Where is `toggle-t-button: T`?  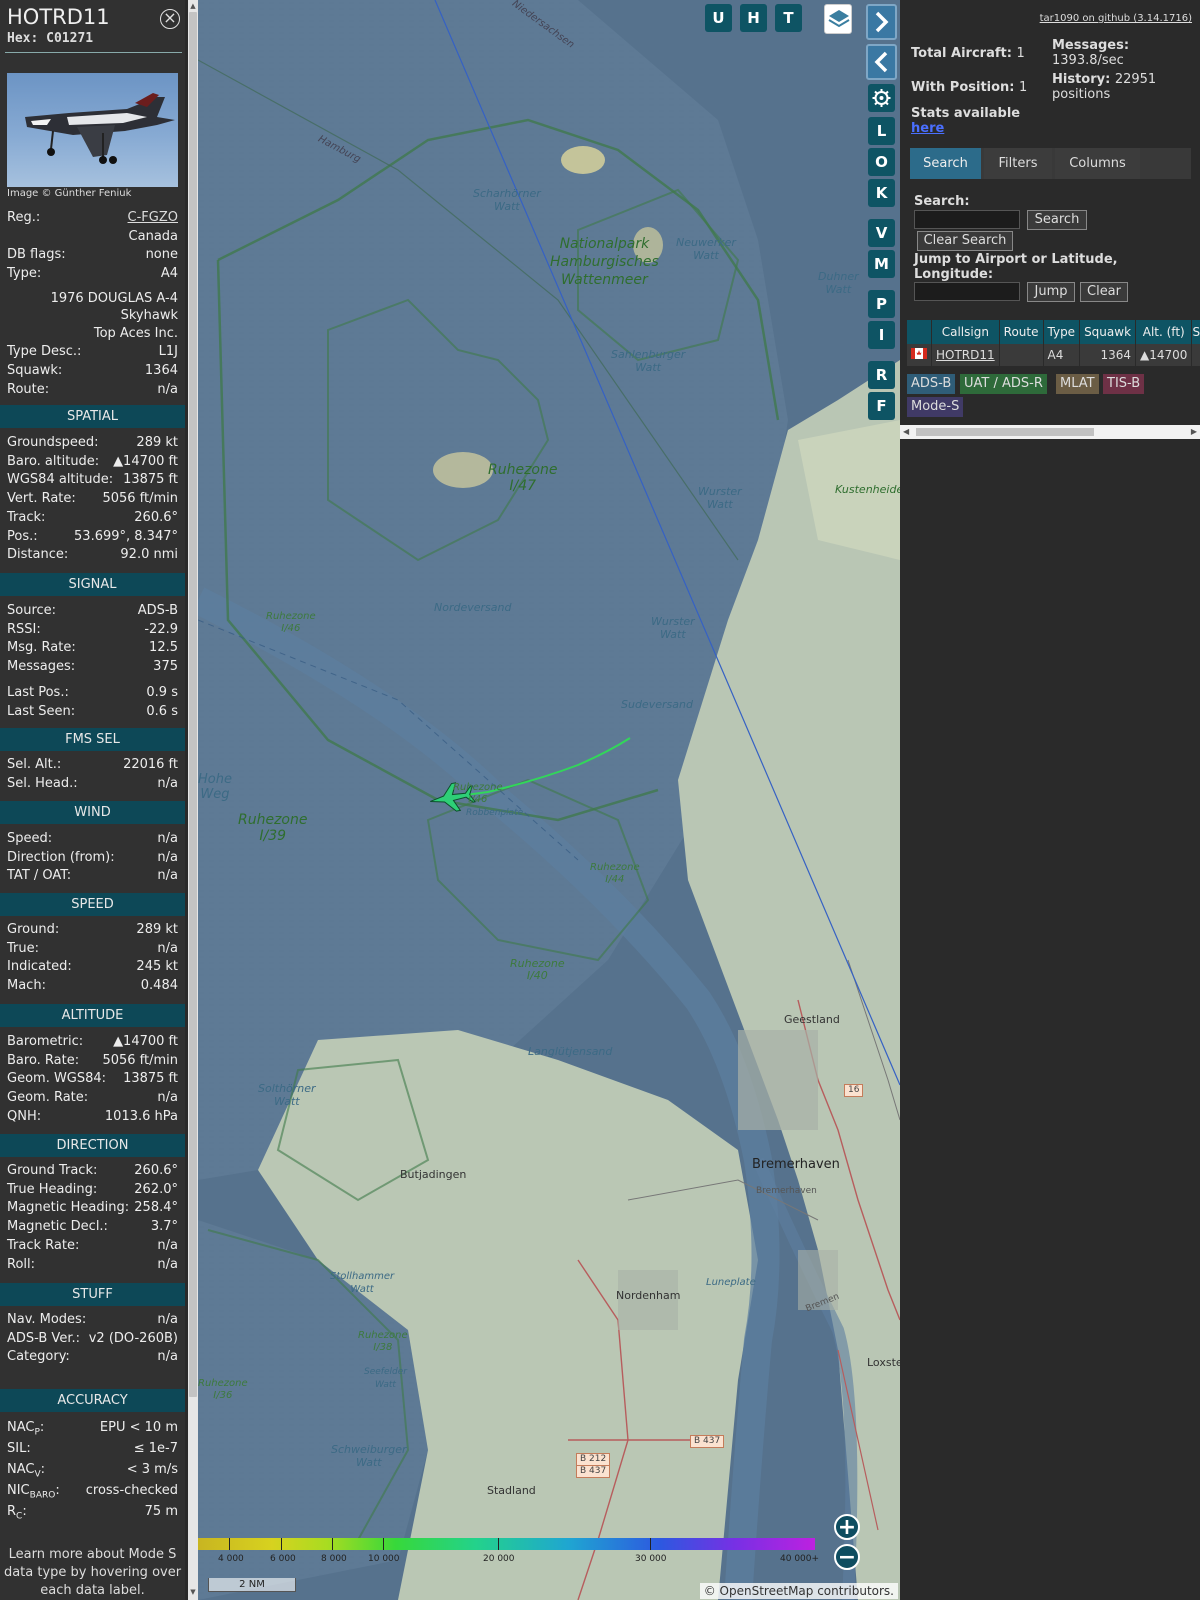 toggle-t-button: T is located at coordinates (788, 18).